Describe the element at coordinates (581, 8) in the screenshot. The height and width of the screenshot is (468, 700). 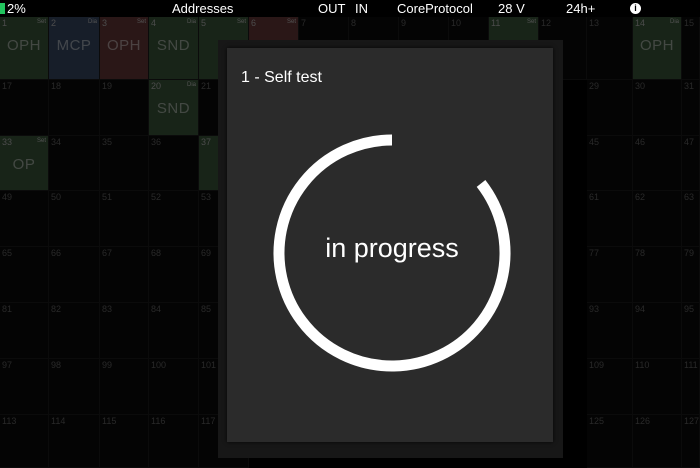
I see `uptime-readout: 24h+` at that location.